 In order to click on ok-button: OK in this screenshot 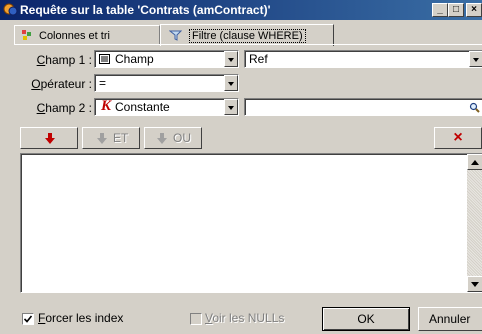, I will do `click(366, 319)`.